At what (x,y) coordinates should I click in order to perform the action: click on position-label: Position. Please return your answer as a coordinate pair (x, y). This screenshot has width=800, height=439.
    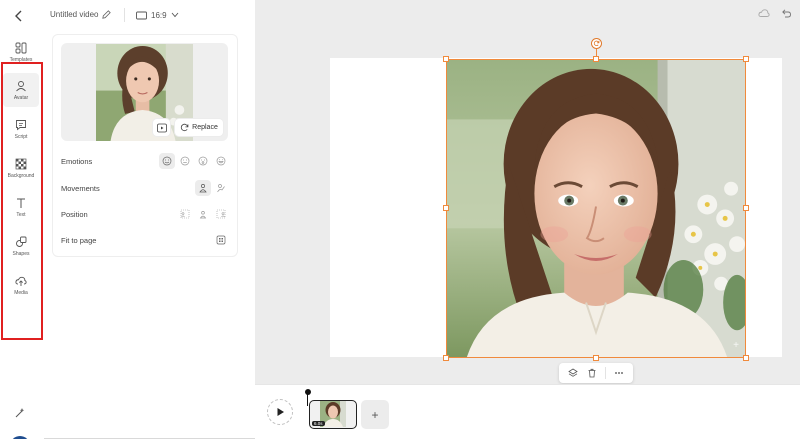
    Looking at the image, I should click on (74, 214).